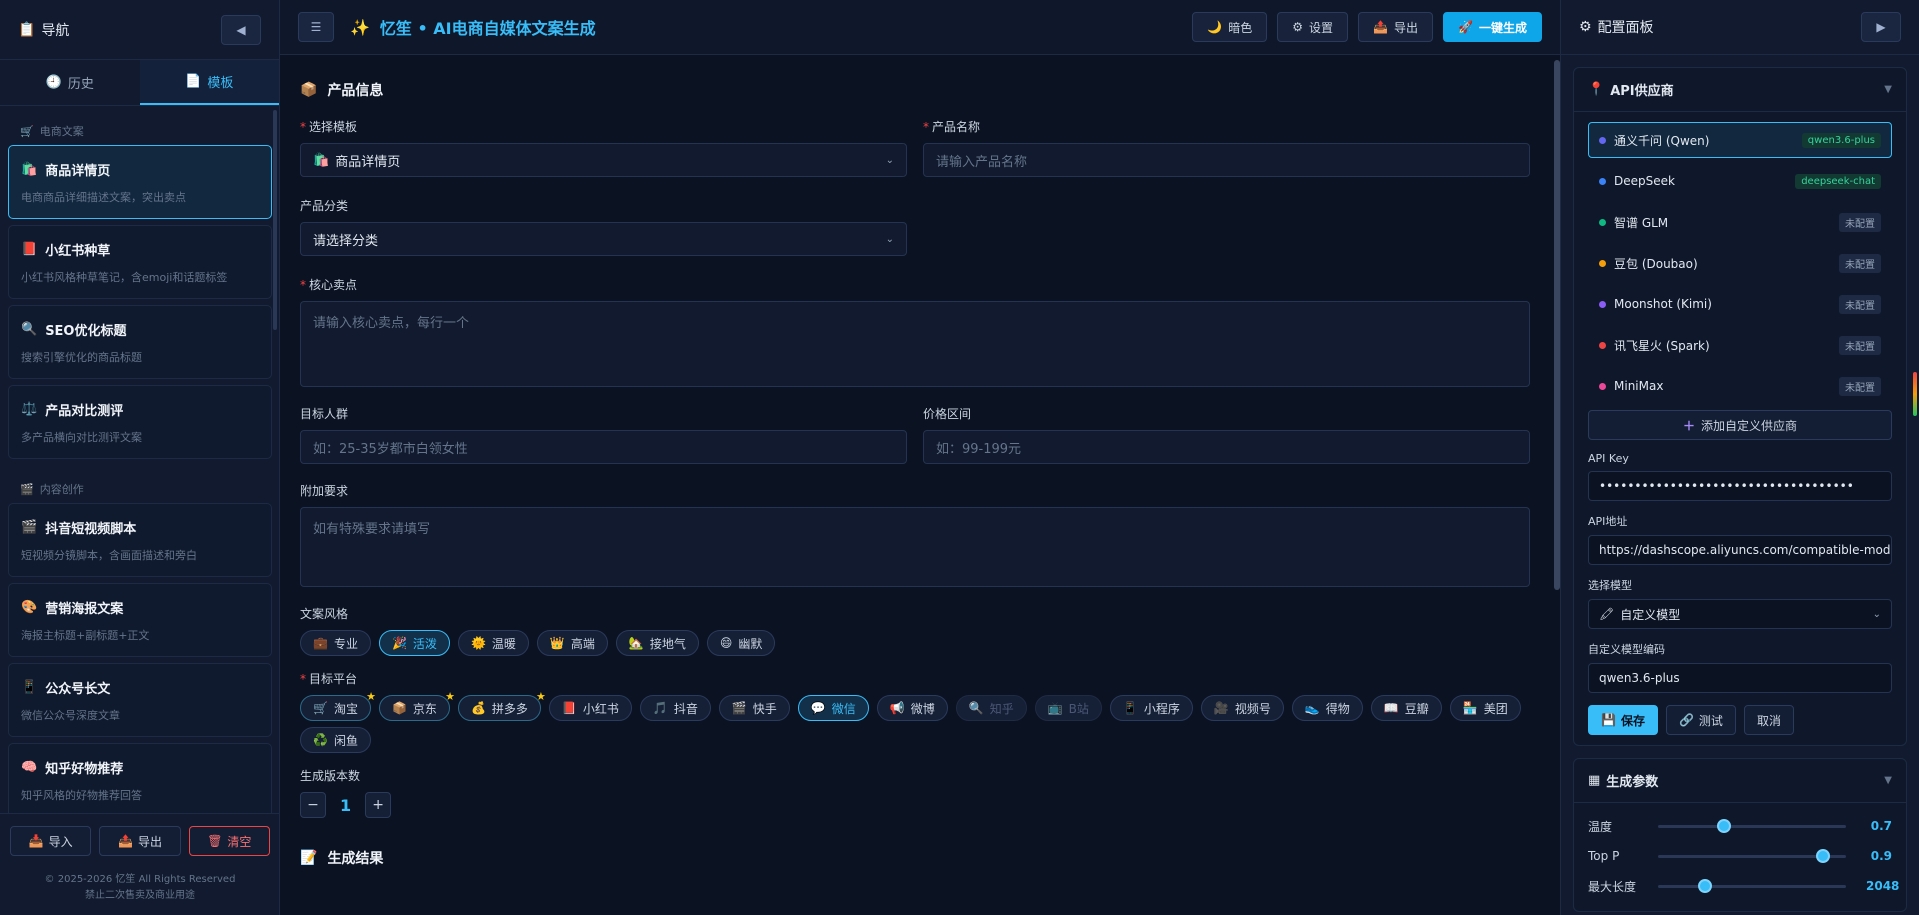  What do you see at coordinates (1686, 720) in the screenshot?
I see `link-icon: 🔗` at bounding box center [1686, 720].